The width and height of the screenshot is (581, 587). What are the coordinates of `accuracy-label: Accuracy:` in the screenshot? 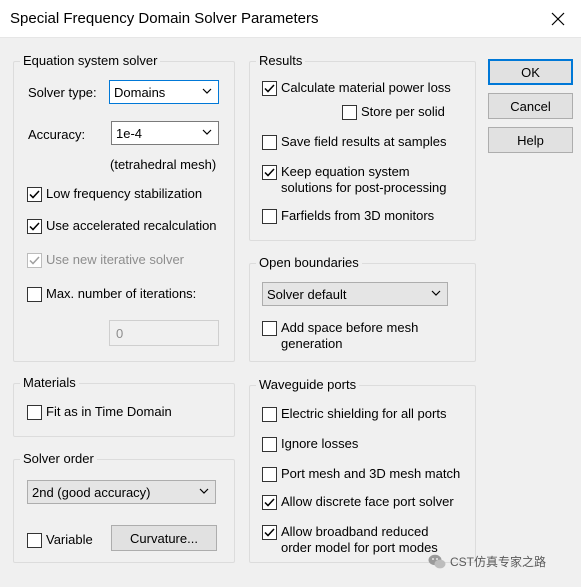 It's located at (57, 134).